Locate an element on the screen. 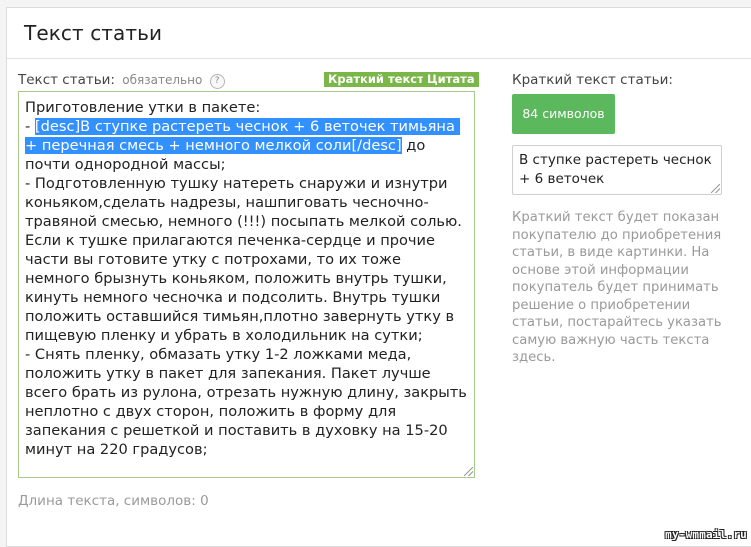 The image size is (751, 547). insert-short-text-button: Краткий текст is located at coordinates (376, 79).